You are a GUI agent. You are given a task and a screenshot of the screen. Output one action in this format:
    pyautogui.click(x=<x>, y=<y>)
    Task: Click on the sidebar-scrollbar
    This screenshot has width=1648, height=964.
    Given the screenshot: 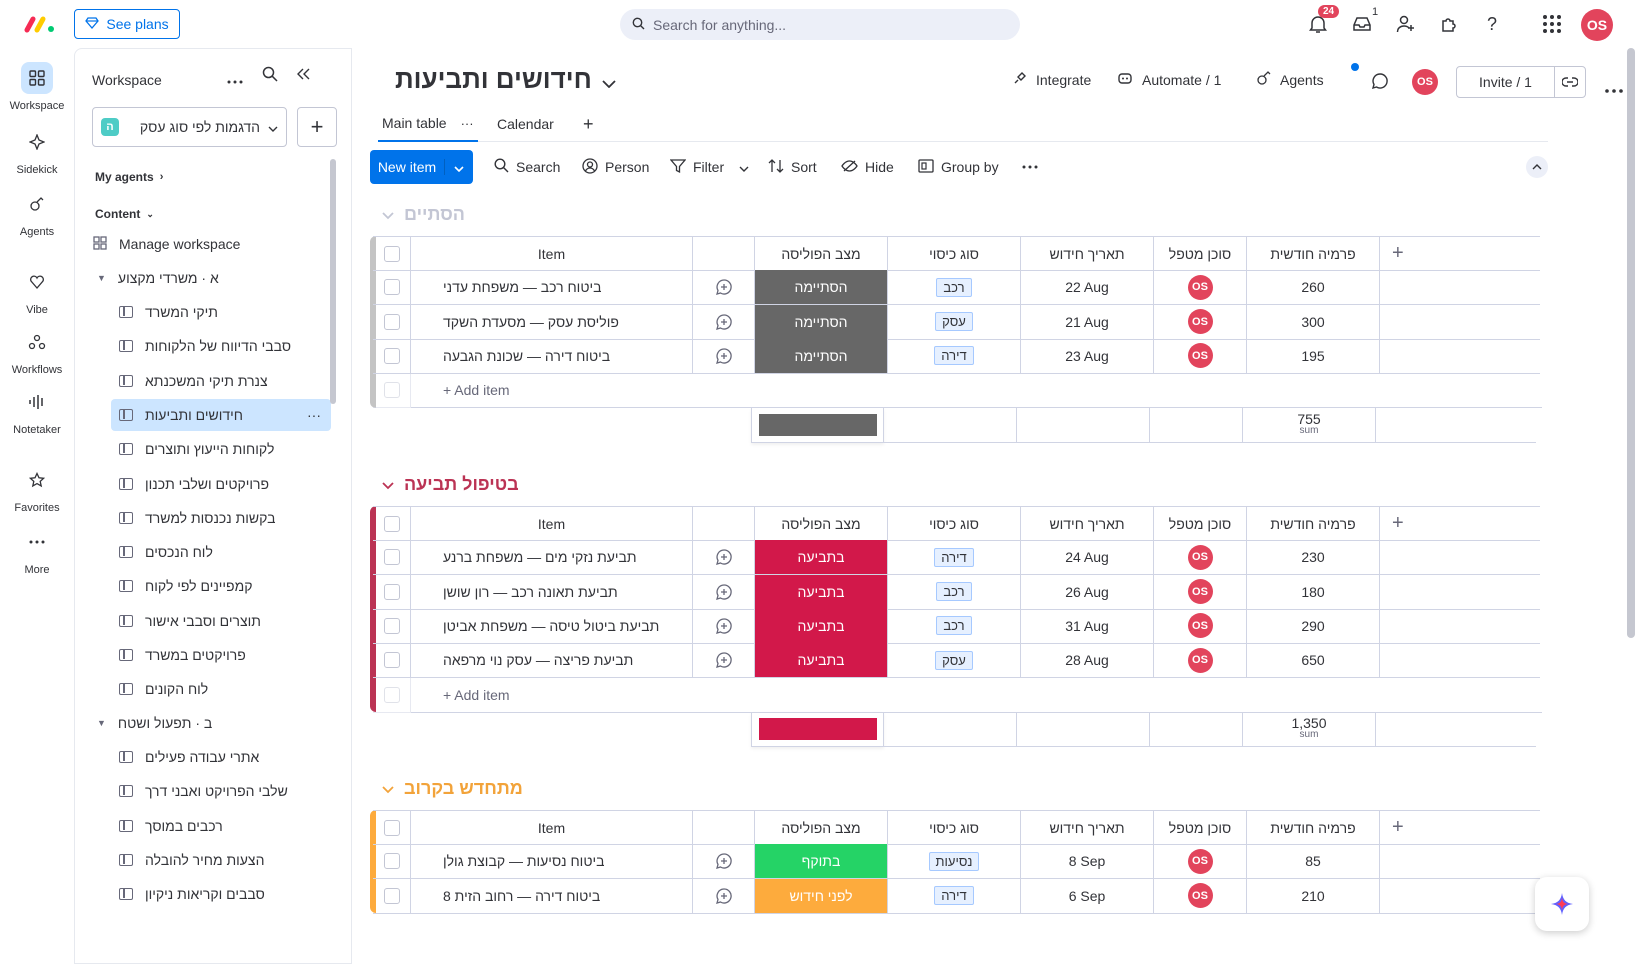 What is the action you would take?
    pyautogui.click(x=333, y=281)
    